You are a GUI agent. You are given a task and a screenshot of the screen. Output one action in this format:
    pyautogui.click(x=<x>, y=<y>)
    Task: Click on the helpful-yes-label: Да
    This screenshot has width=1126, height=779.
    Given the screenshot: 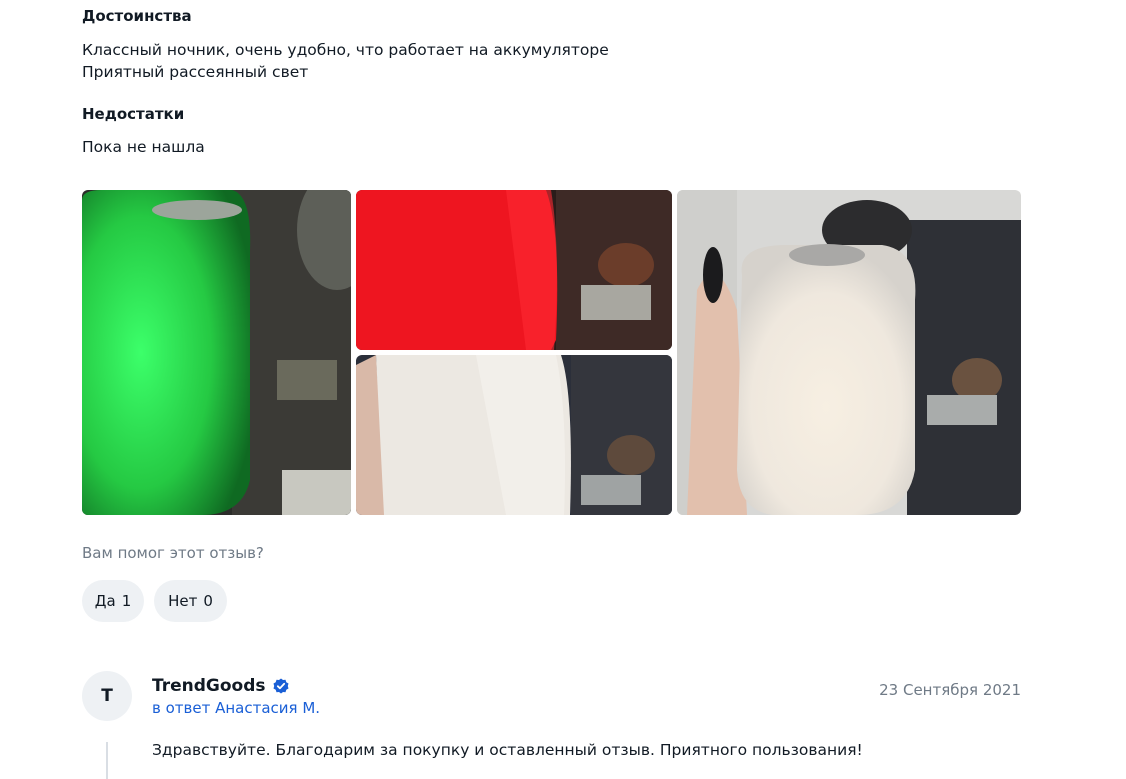 What is the action you would take?
    pyautogui.click(x=105, y=601)
    